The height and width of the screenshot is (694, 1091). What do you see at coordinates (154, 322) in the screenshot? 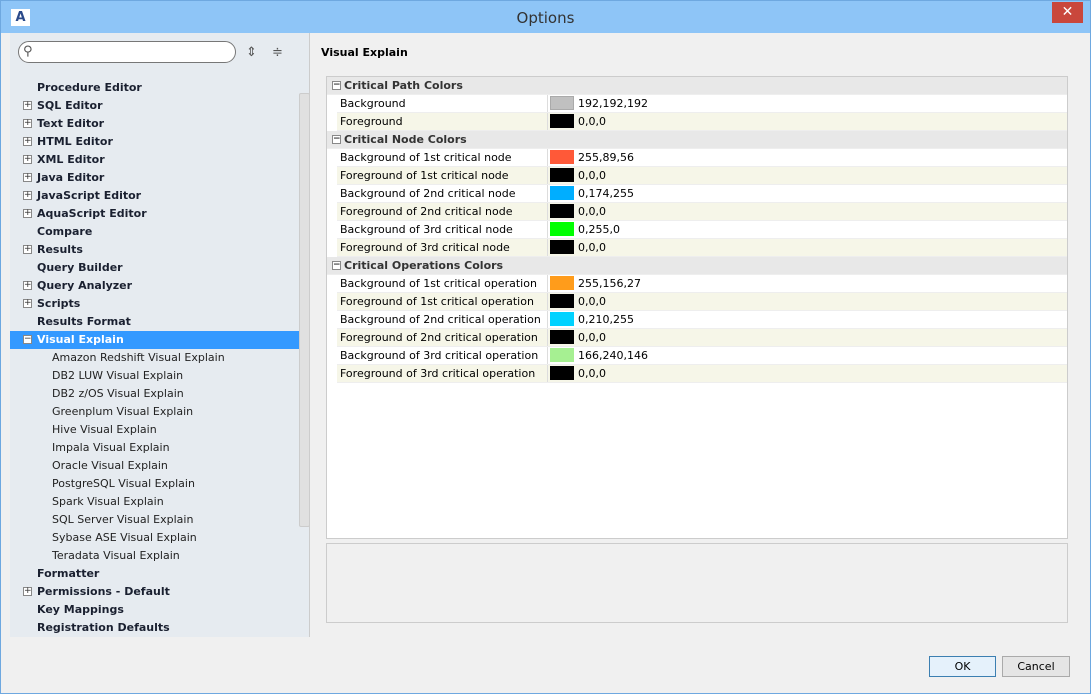
I see `tree-item: Results Format` at bounding box center [154, 322].